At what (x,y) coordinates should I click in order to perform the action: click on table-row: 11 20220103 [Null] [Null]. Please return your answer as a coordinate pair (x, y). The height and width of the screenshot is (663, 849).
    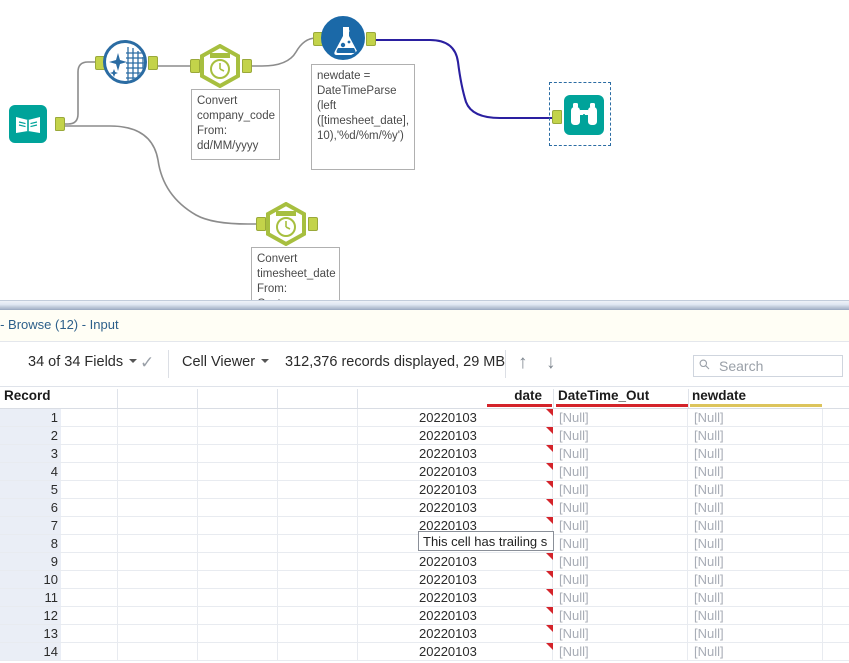
    Looking at the image, I should click on (424, 598).